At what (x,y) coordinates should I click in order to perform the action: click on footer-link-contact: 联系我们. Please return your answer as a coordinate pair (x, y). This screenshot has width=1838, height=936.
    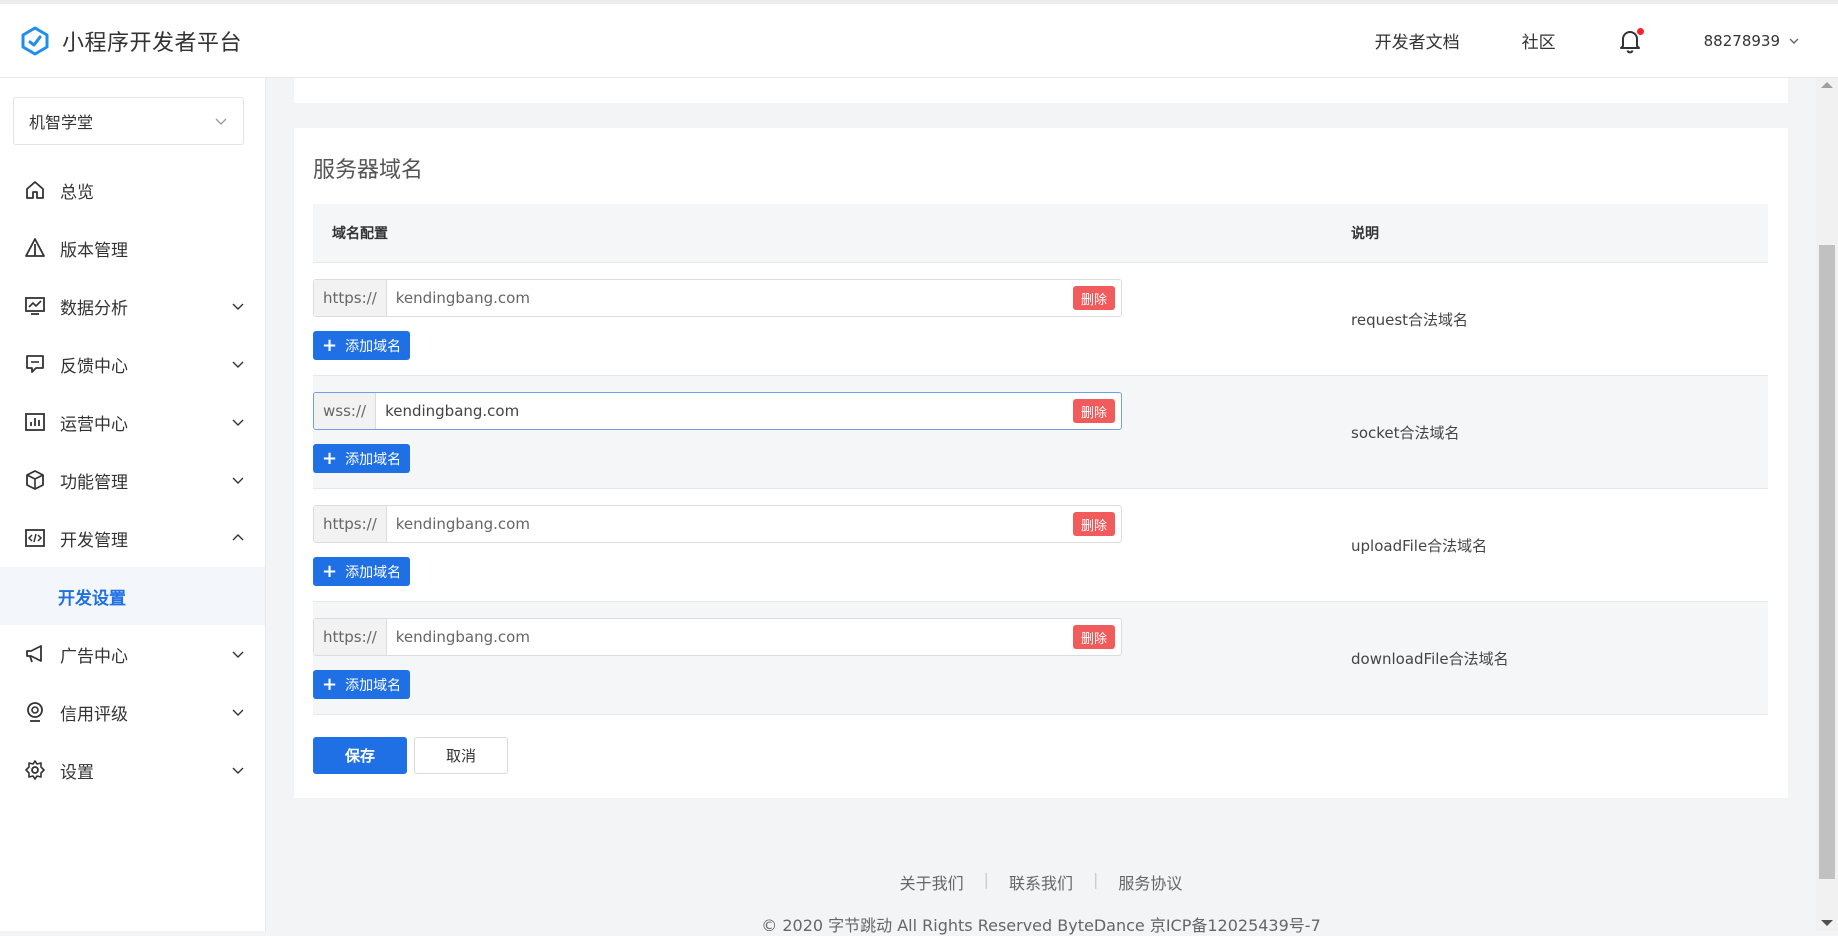
    Looking at the image, I should click on (1041, 882).